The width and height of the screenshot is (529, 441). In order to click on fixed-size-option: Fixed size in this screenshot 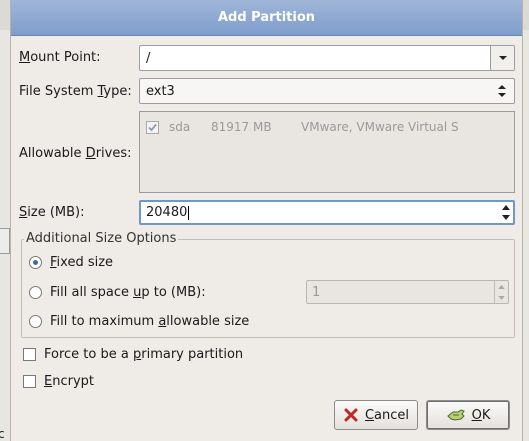, I will do `click(71, 262)`.